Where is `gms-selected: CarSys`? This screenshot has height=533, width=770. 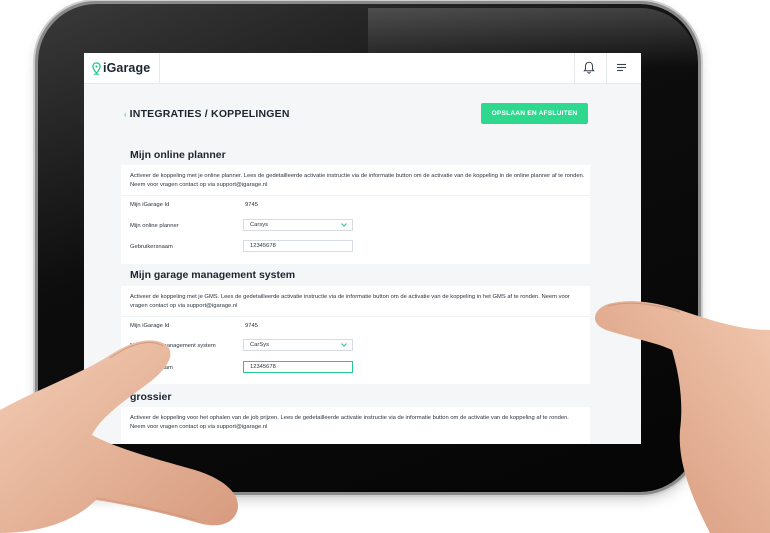 gms-selected: CarSys is located at coordinates (260, 345).